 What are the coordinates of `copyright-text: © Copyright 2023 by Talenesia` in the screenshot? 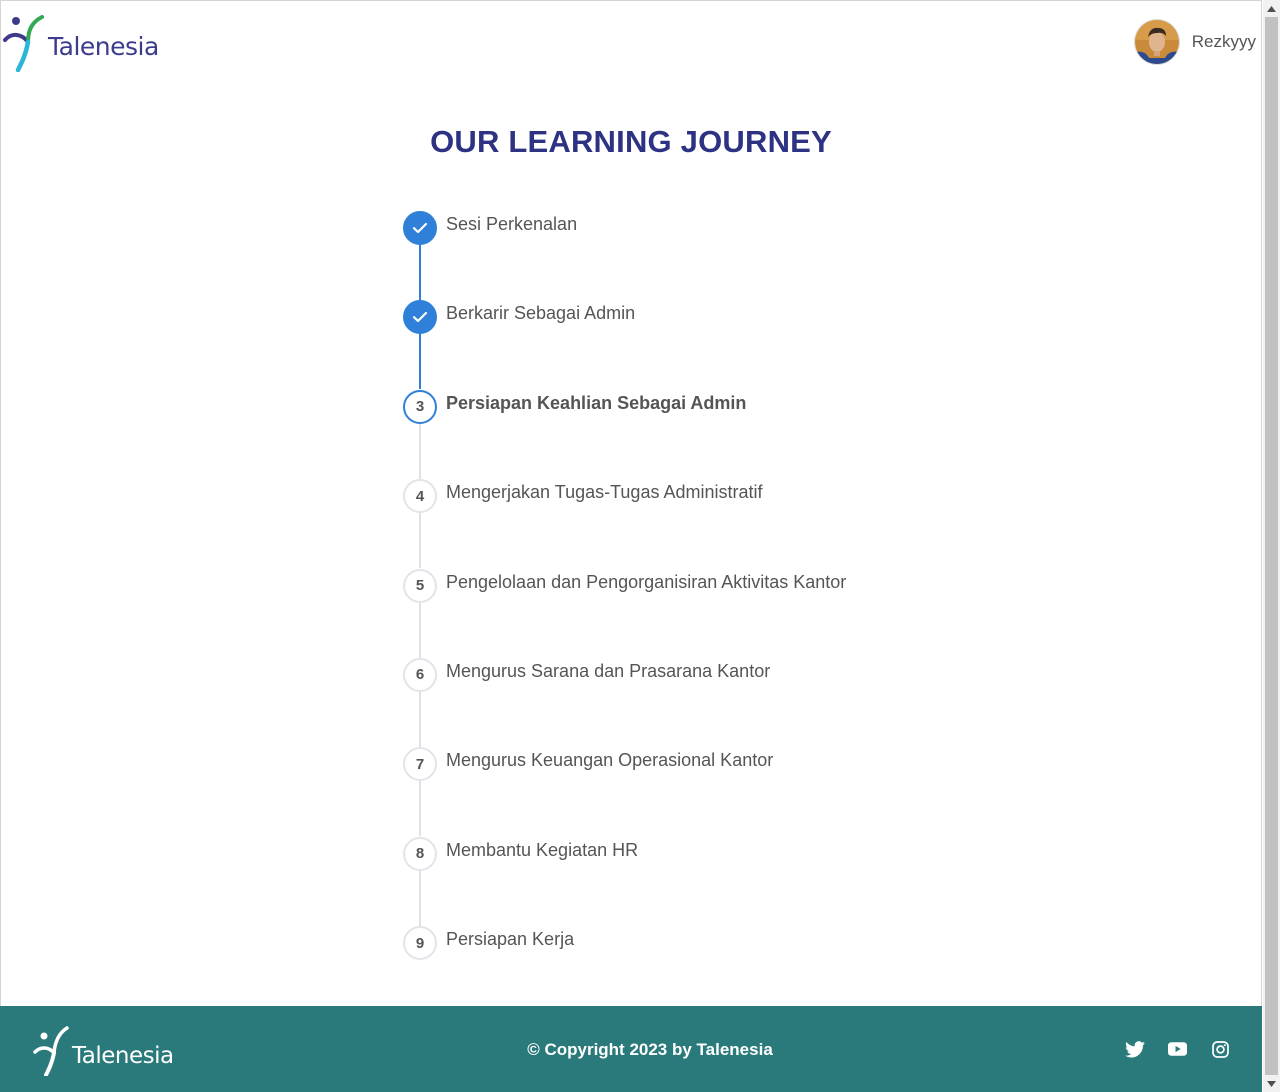 It's located at (650, 1049).